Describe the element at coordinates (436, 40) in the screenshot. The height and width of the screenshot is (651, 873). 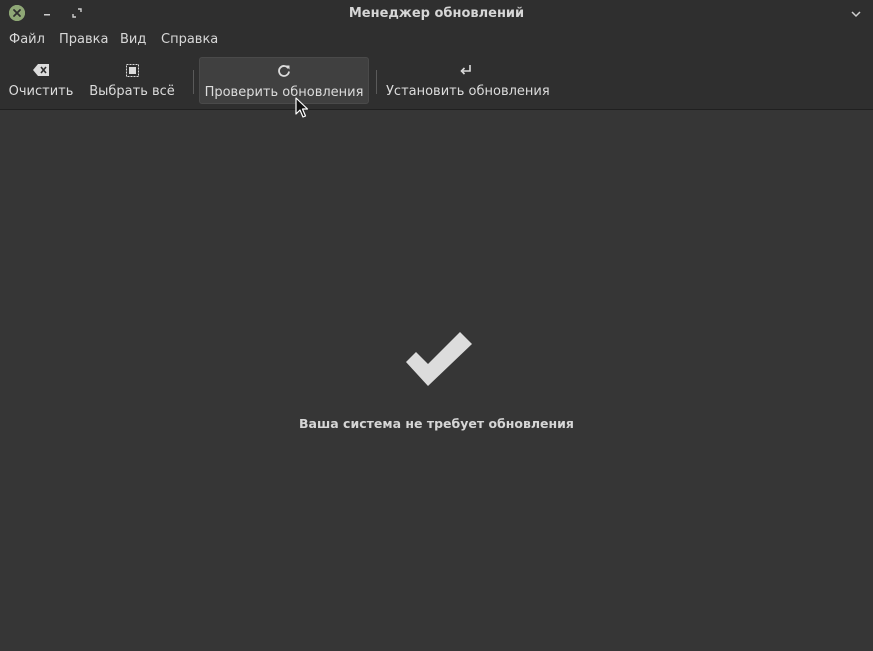
I see `menu-bar: Файл Правка Вид Справка` at that location.